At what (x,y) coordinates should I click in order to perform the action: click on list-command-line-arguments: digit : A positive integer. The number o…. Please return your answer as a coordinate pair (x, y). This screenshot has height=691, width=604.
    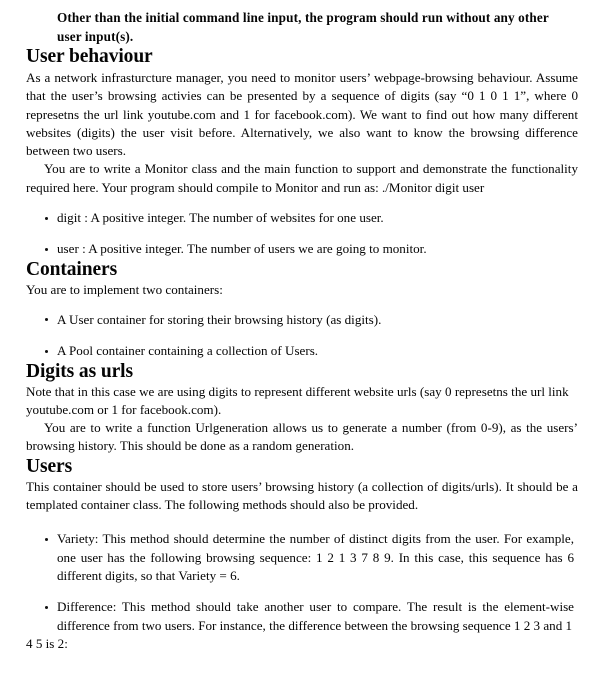
    Looking at the image, I should click on (302, 234).